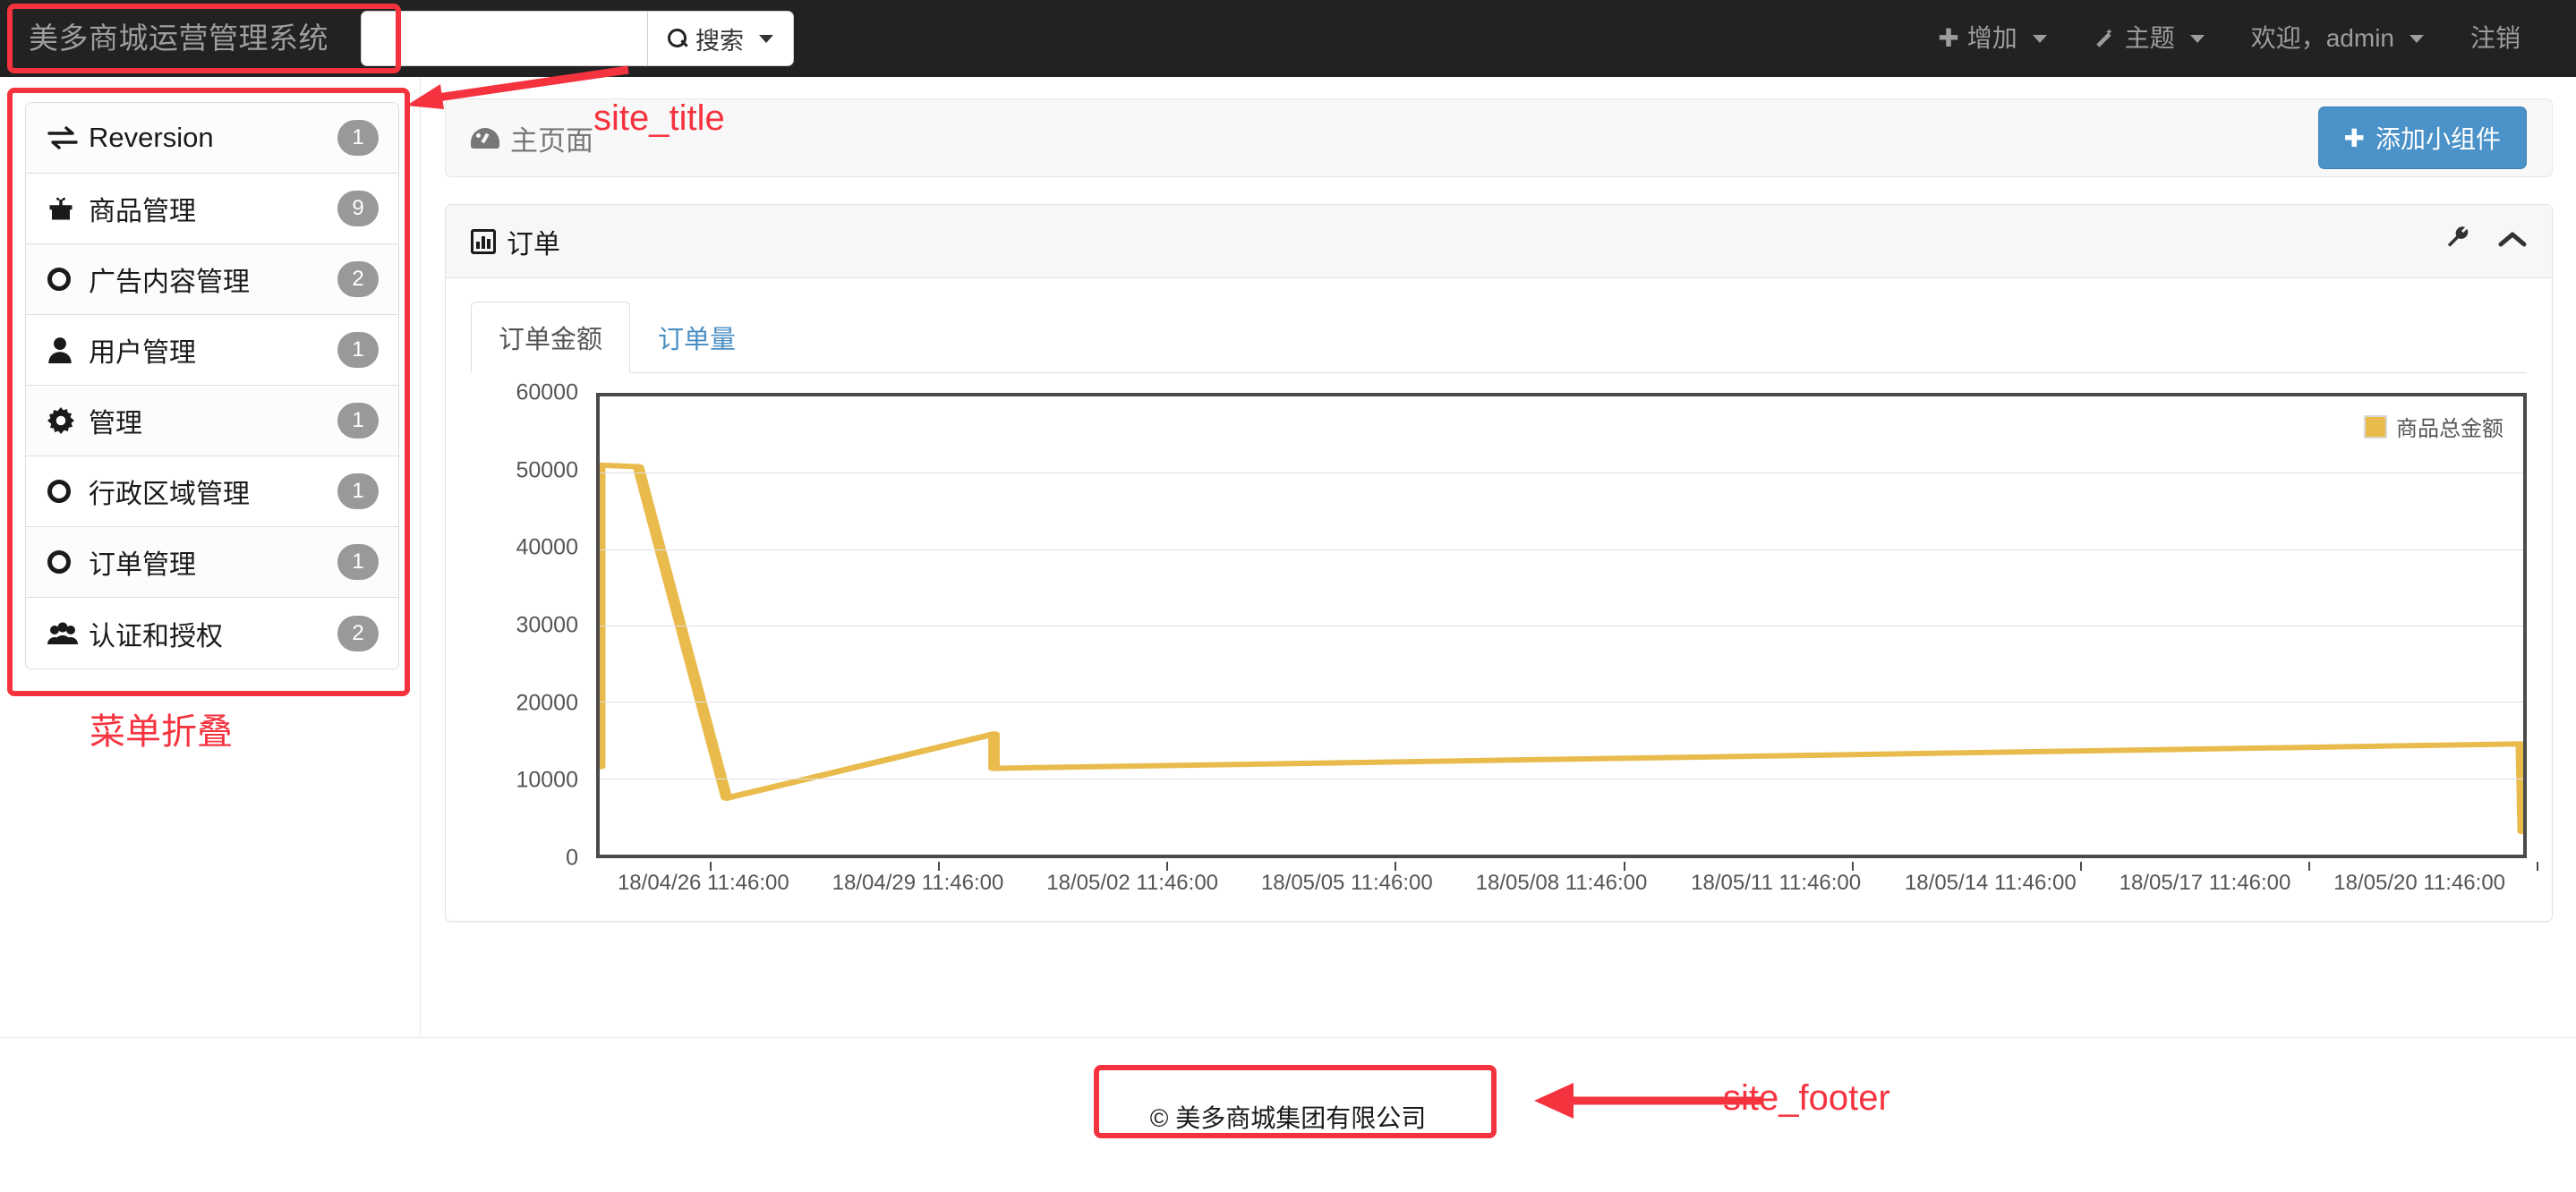 The height and width of the screenshot is (1192, 2576). What do you see at coordinates (169, 282) in the screenshot?
I see `sidebar-item-label: 广告内容管理` at bounding box center [169, 282].